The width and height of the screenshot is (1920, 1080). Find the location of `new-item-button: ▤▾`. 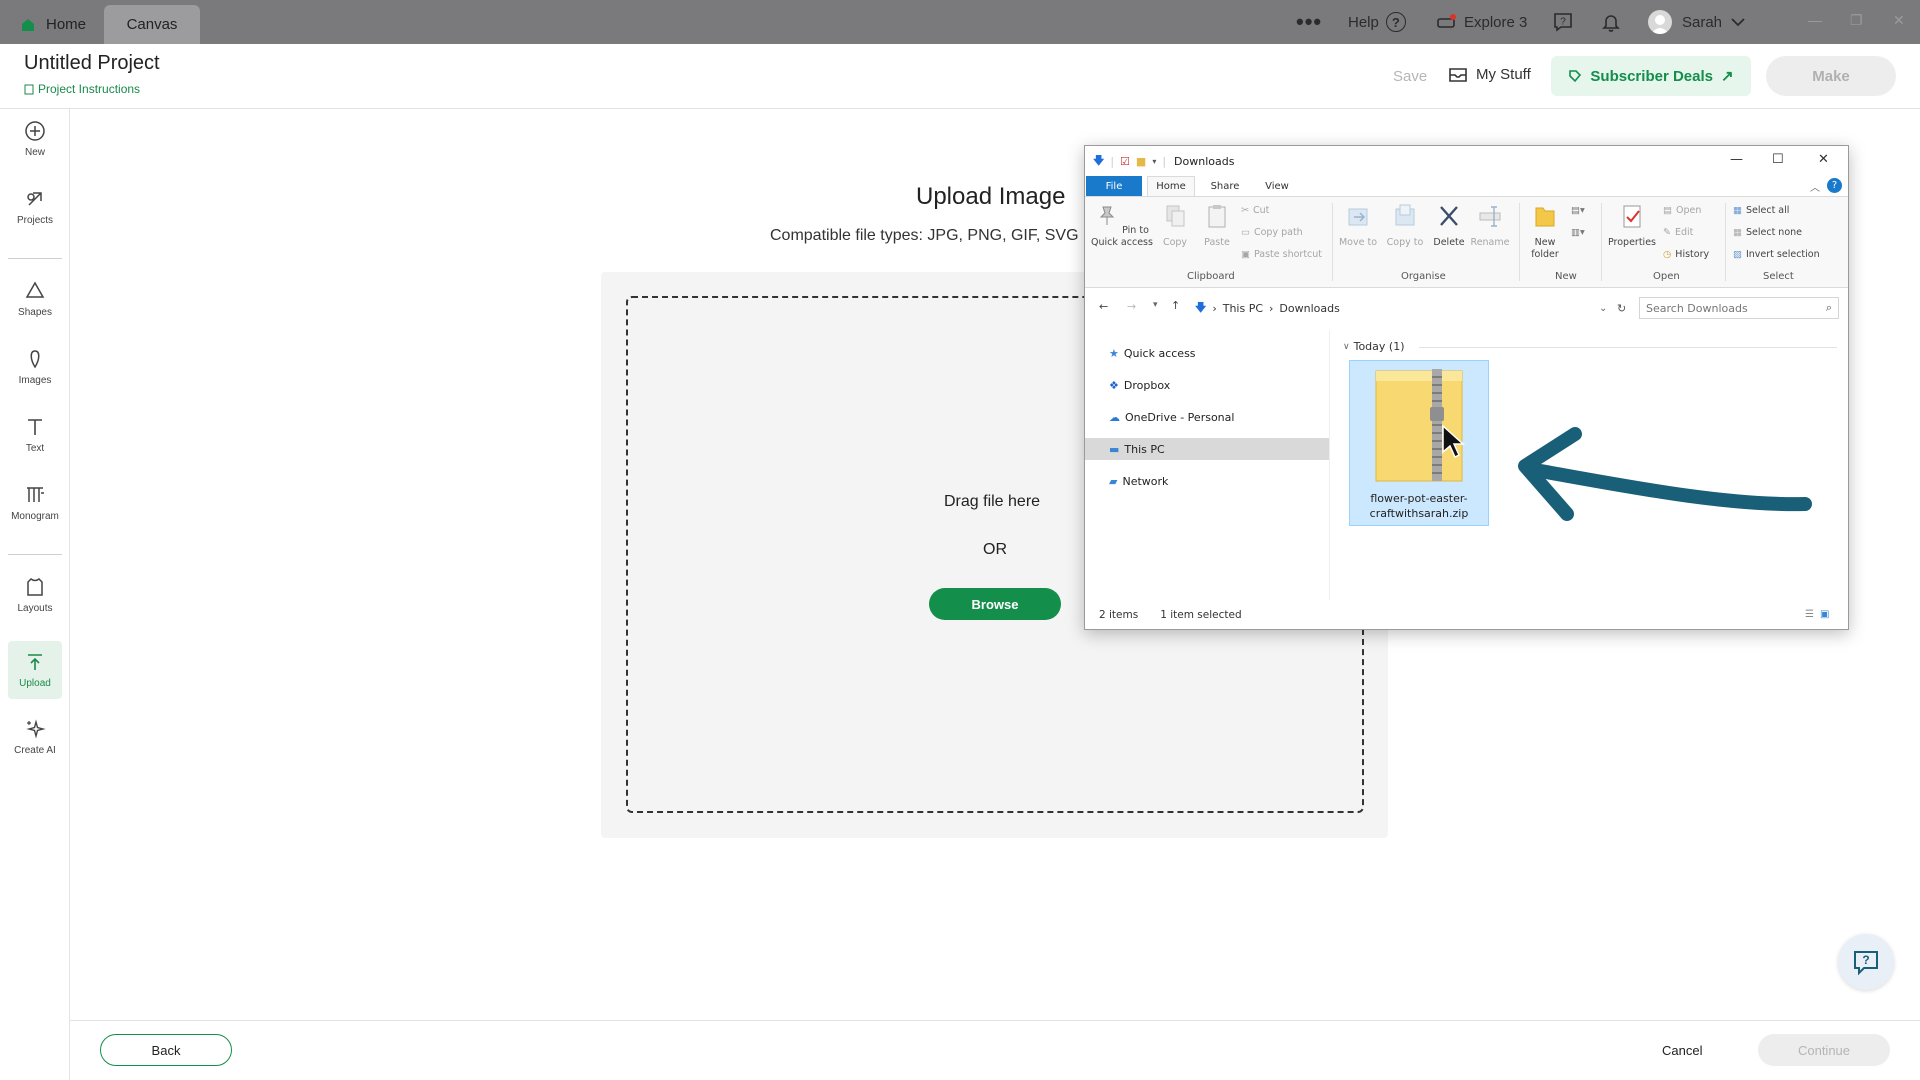

new-item-button: ▤▾ is located at coordinates (1578, 210).